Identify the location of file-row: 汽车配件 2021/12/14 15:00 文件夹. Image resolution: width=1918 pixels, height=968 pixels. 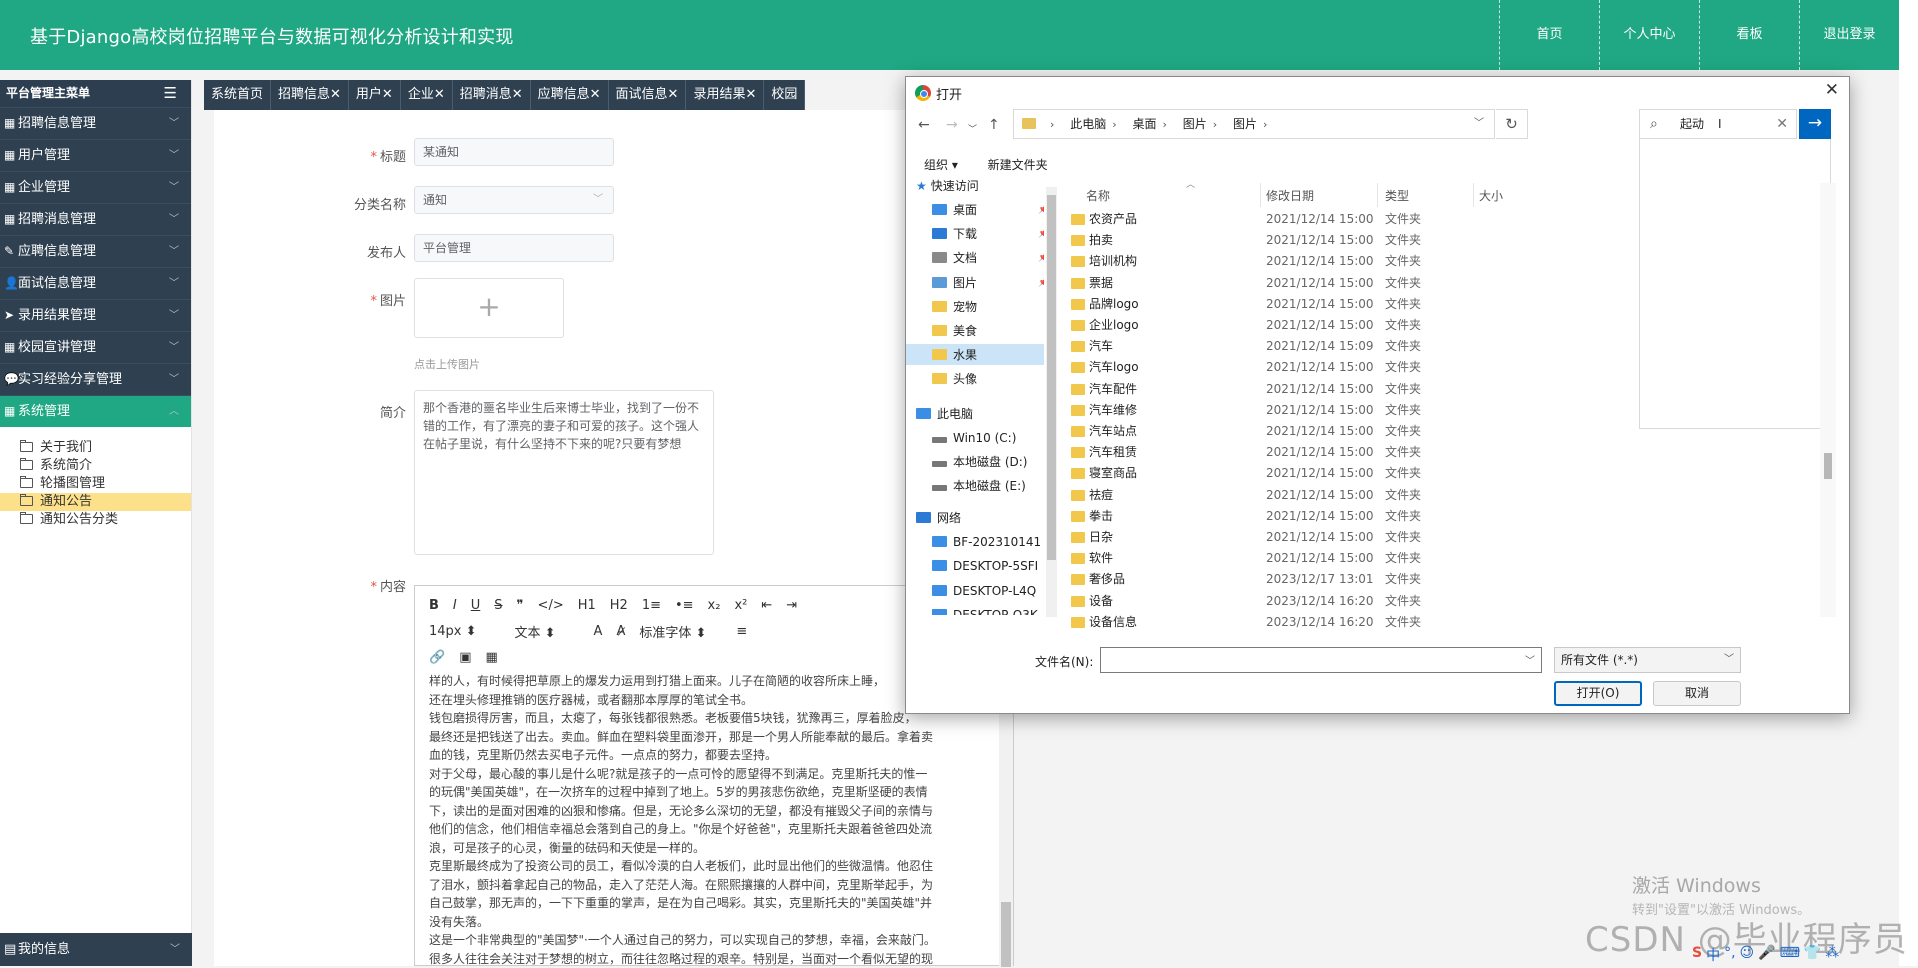
(1428, 389).